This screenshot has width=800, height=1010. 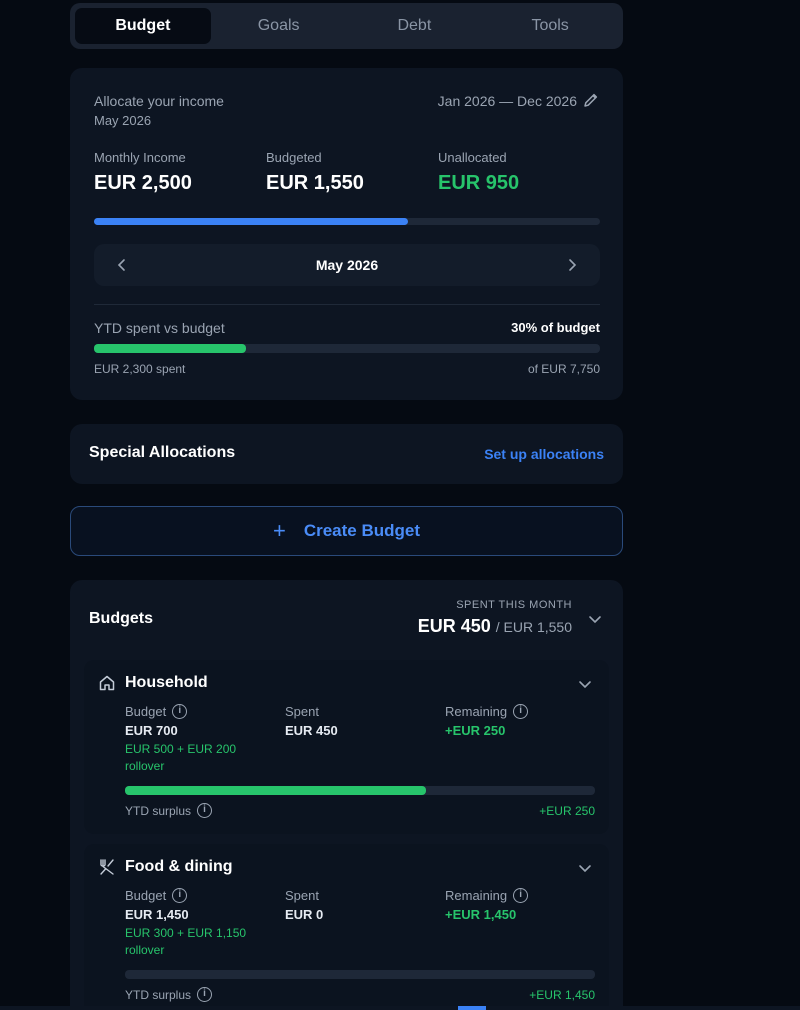 I want to click on budgeted-value: EUR 1,550, so click(x=315, y=183).